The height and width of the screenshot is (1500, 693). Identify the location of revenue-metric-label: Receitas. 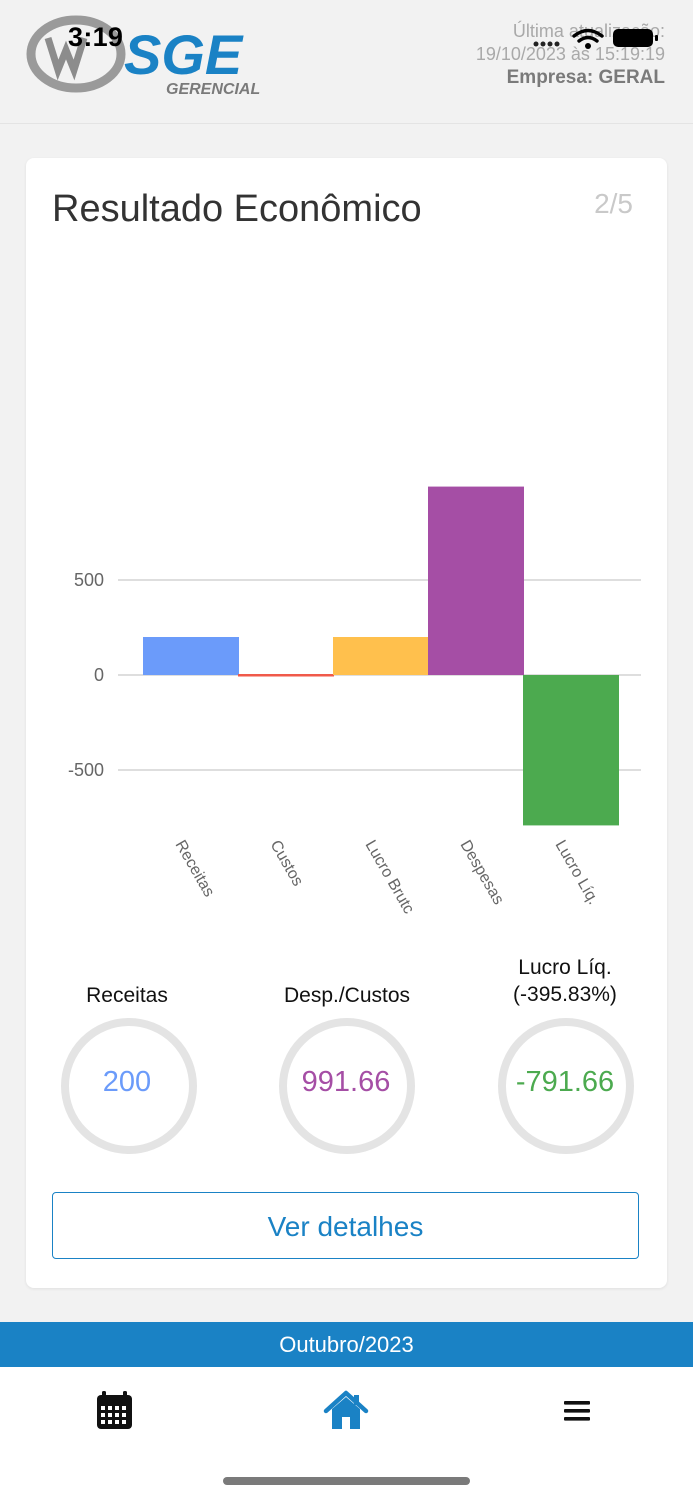
(127, 995).